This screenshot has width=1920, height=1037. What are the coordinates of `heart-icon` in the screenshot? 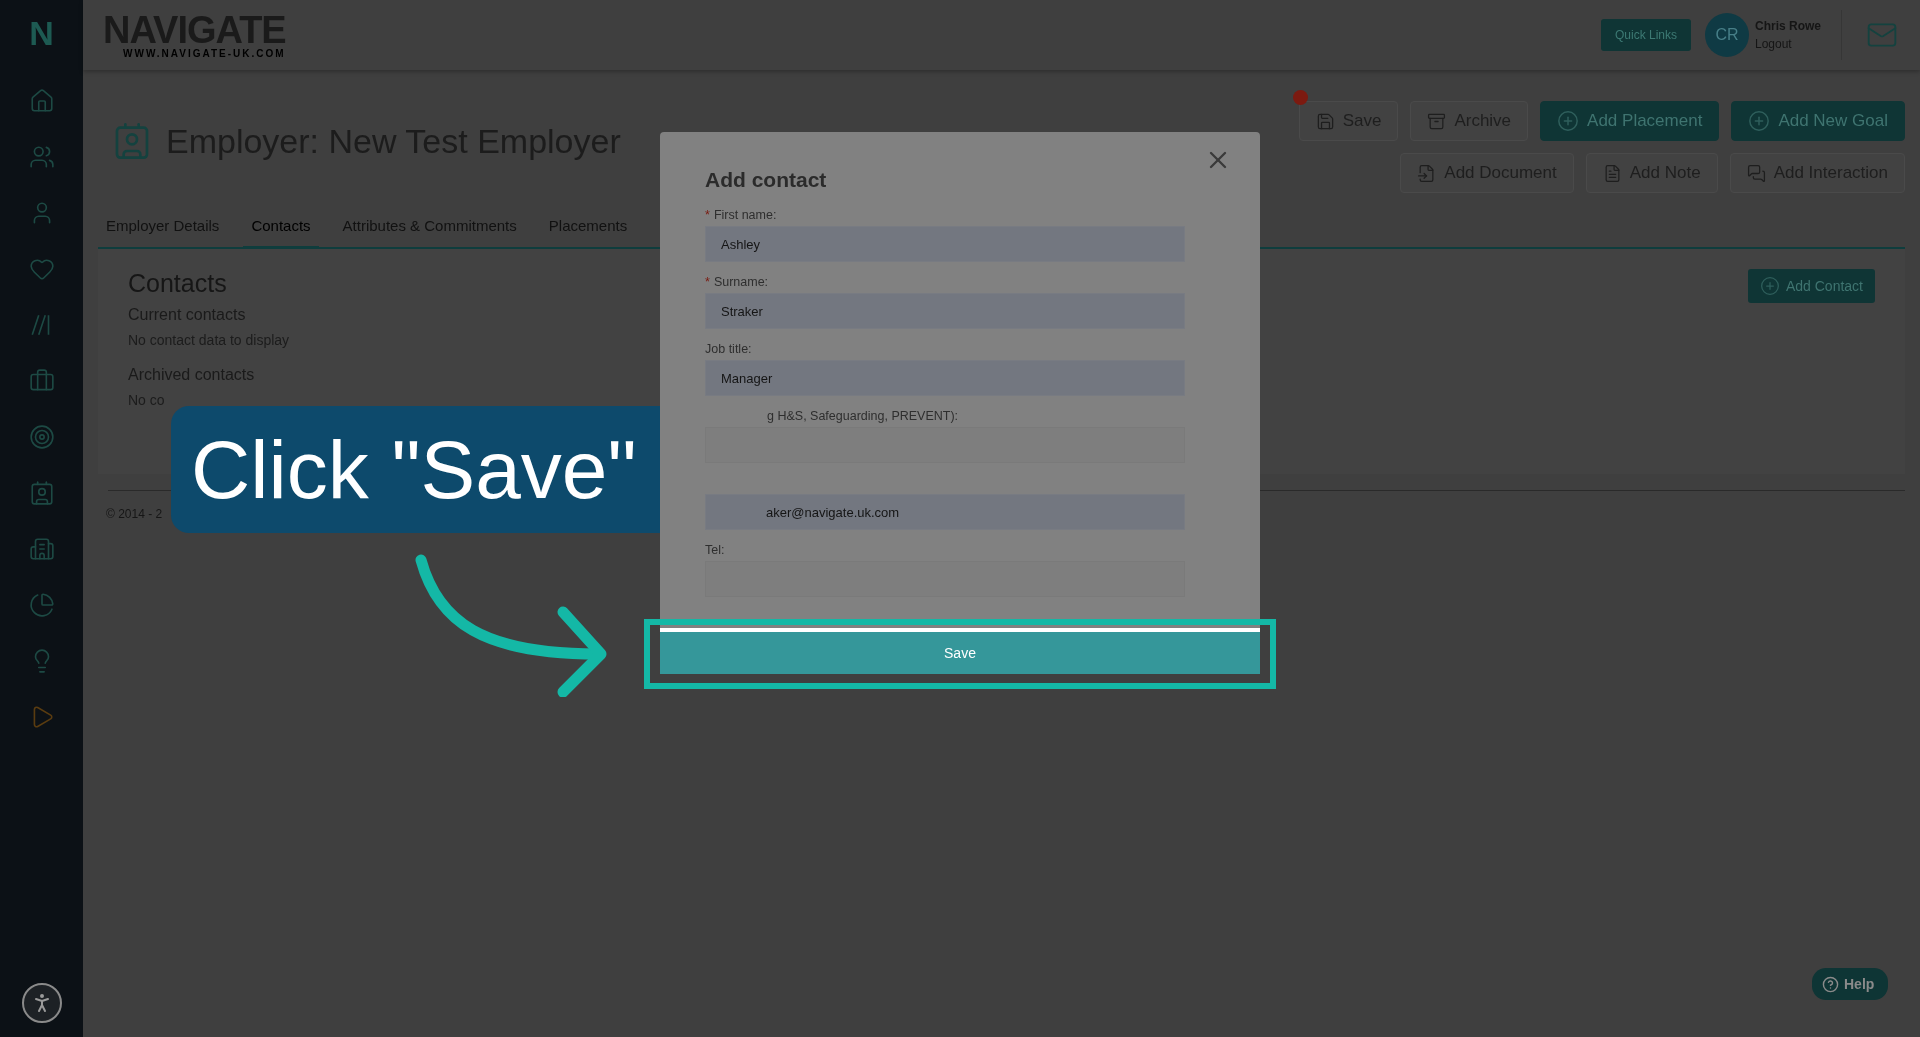 It's located at (41, 269).